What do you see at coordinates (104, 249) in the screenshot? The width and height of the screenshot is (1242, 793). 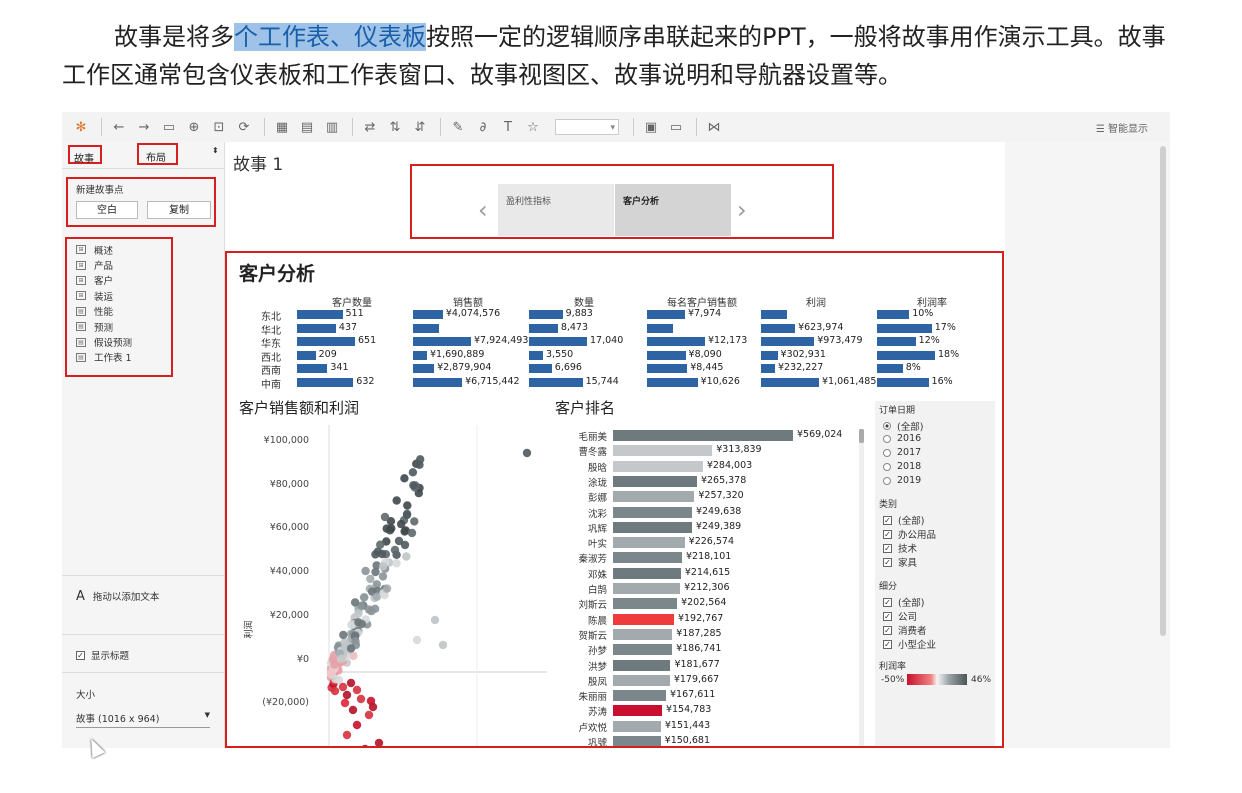 I see `sheet-item-overview: ⊞ 概述` at bounding box center [104, 249].